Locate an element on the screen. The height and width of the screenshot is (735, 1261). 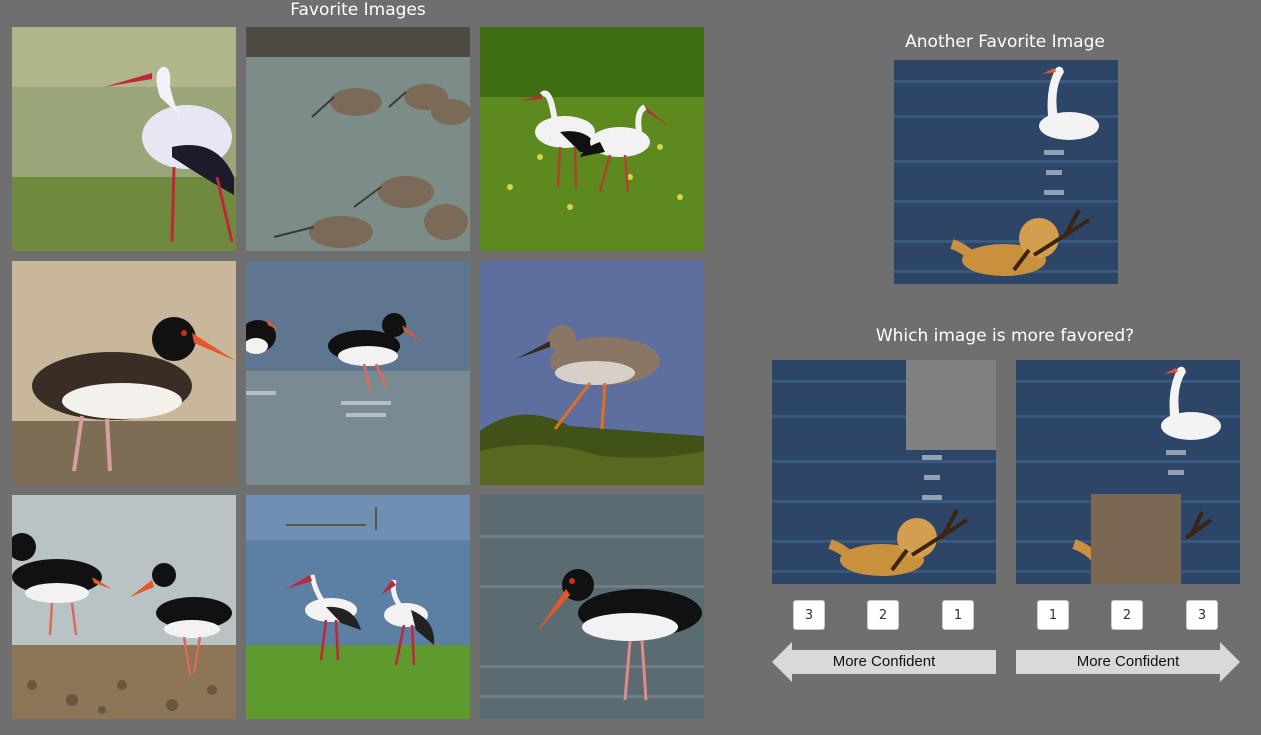
right-arrow-label: More Confident is located at coordinates (1128, 661).